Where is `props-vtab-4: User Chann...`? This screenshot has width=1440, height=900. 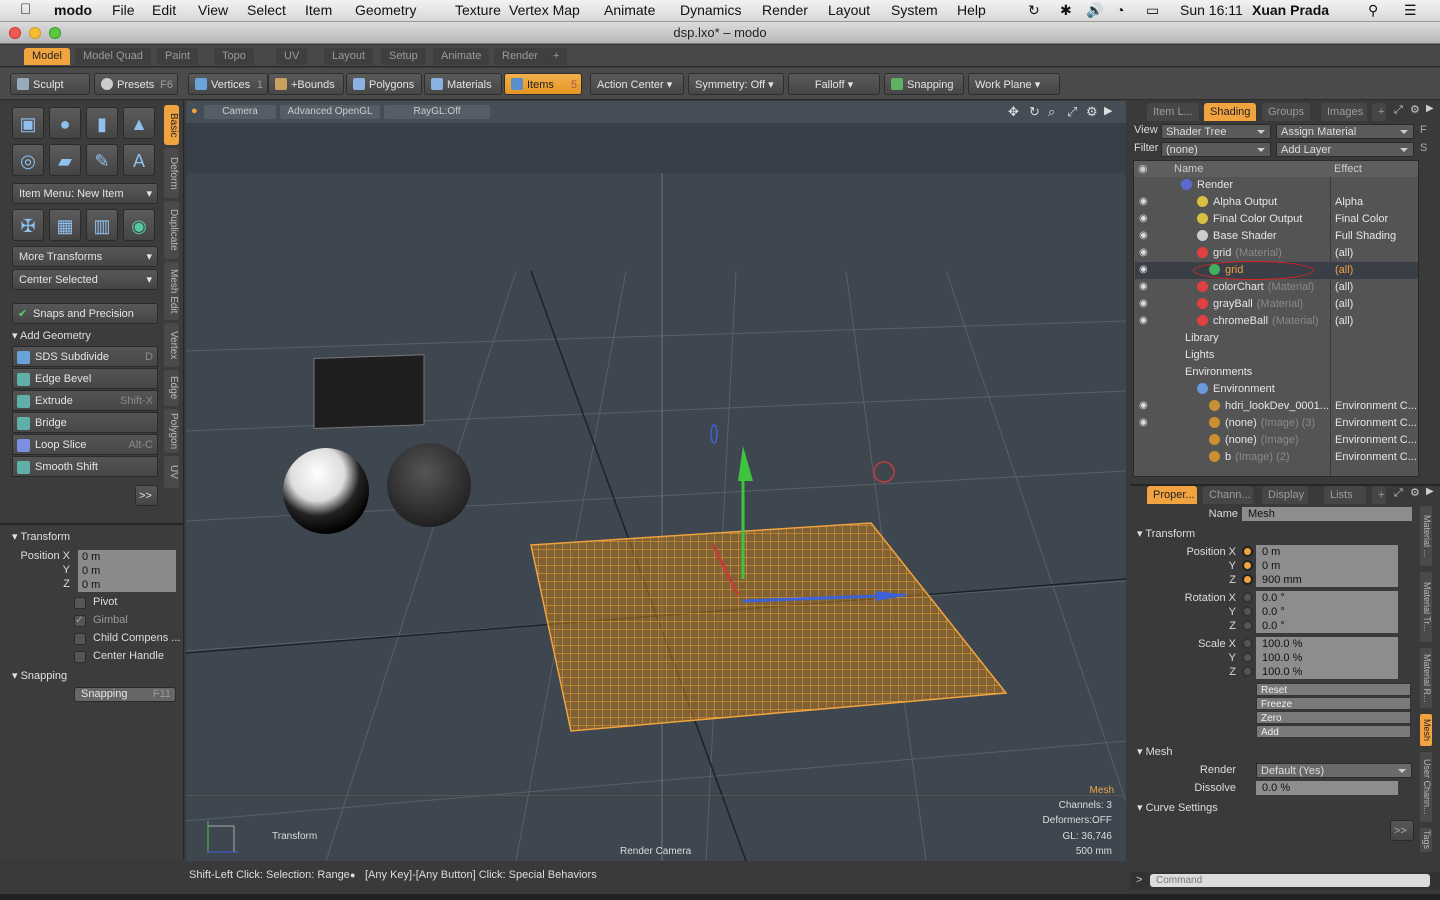
props-vtab-4: User Chann... is located at coordinates (1426, 787).